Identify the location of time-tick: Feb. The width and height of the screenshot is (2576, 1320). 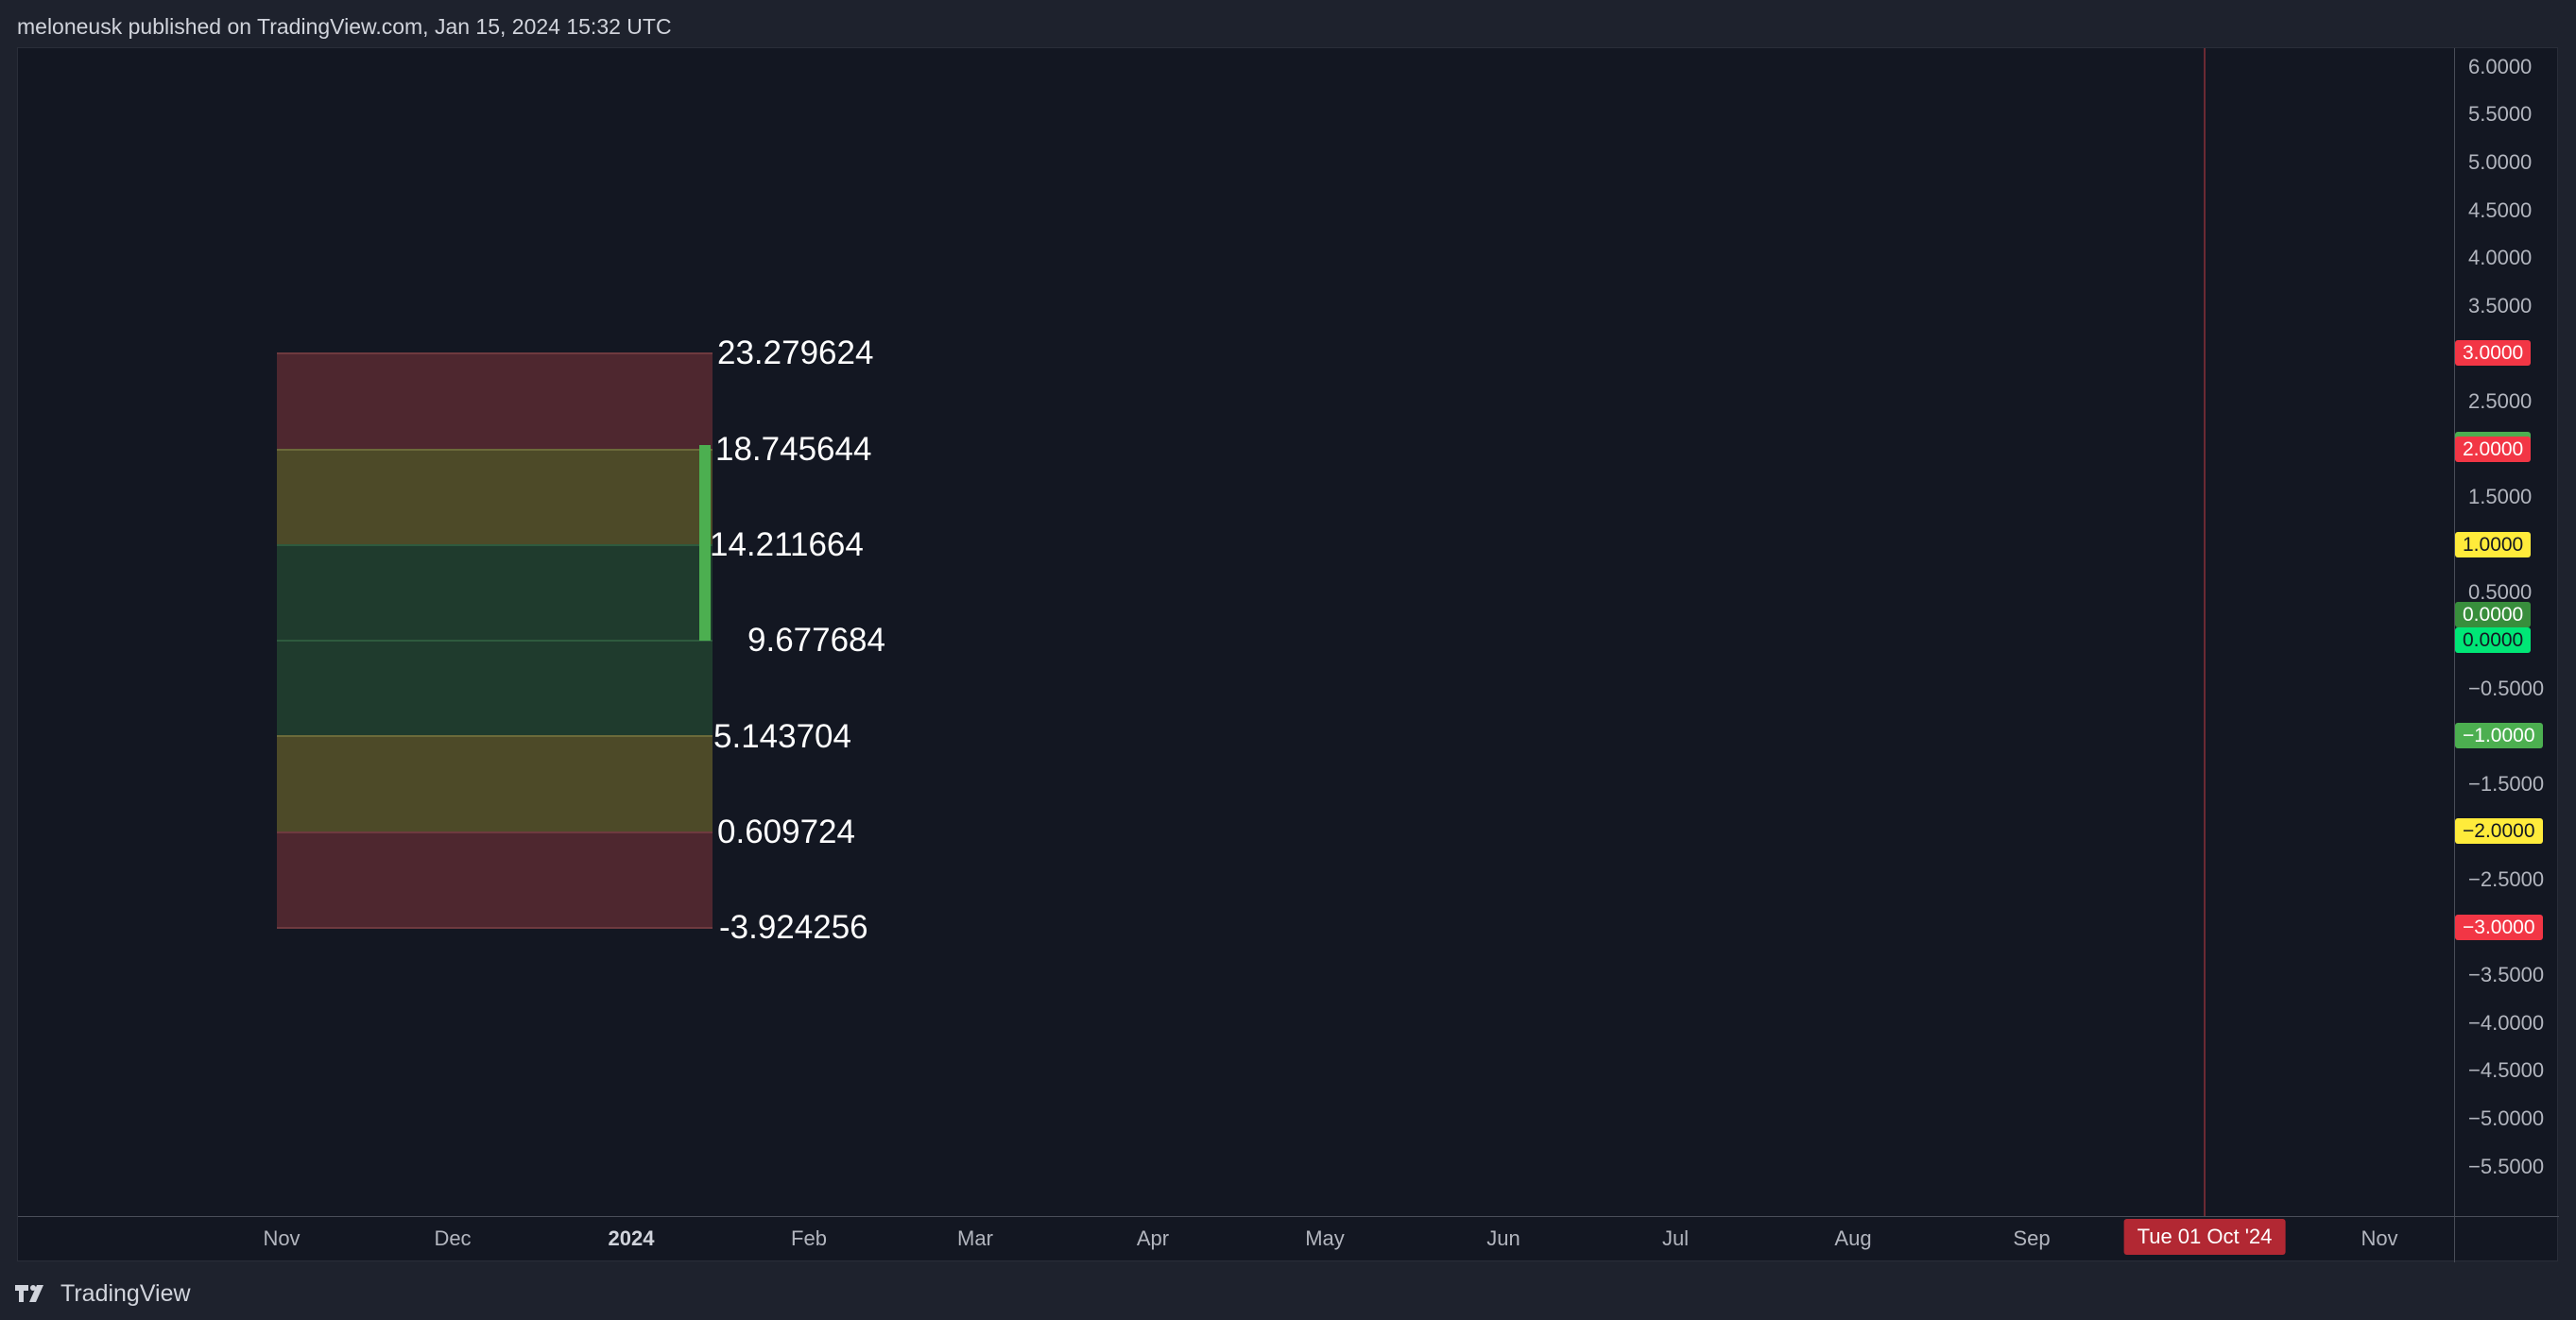
(809, 1238).